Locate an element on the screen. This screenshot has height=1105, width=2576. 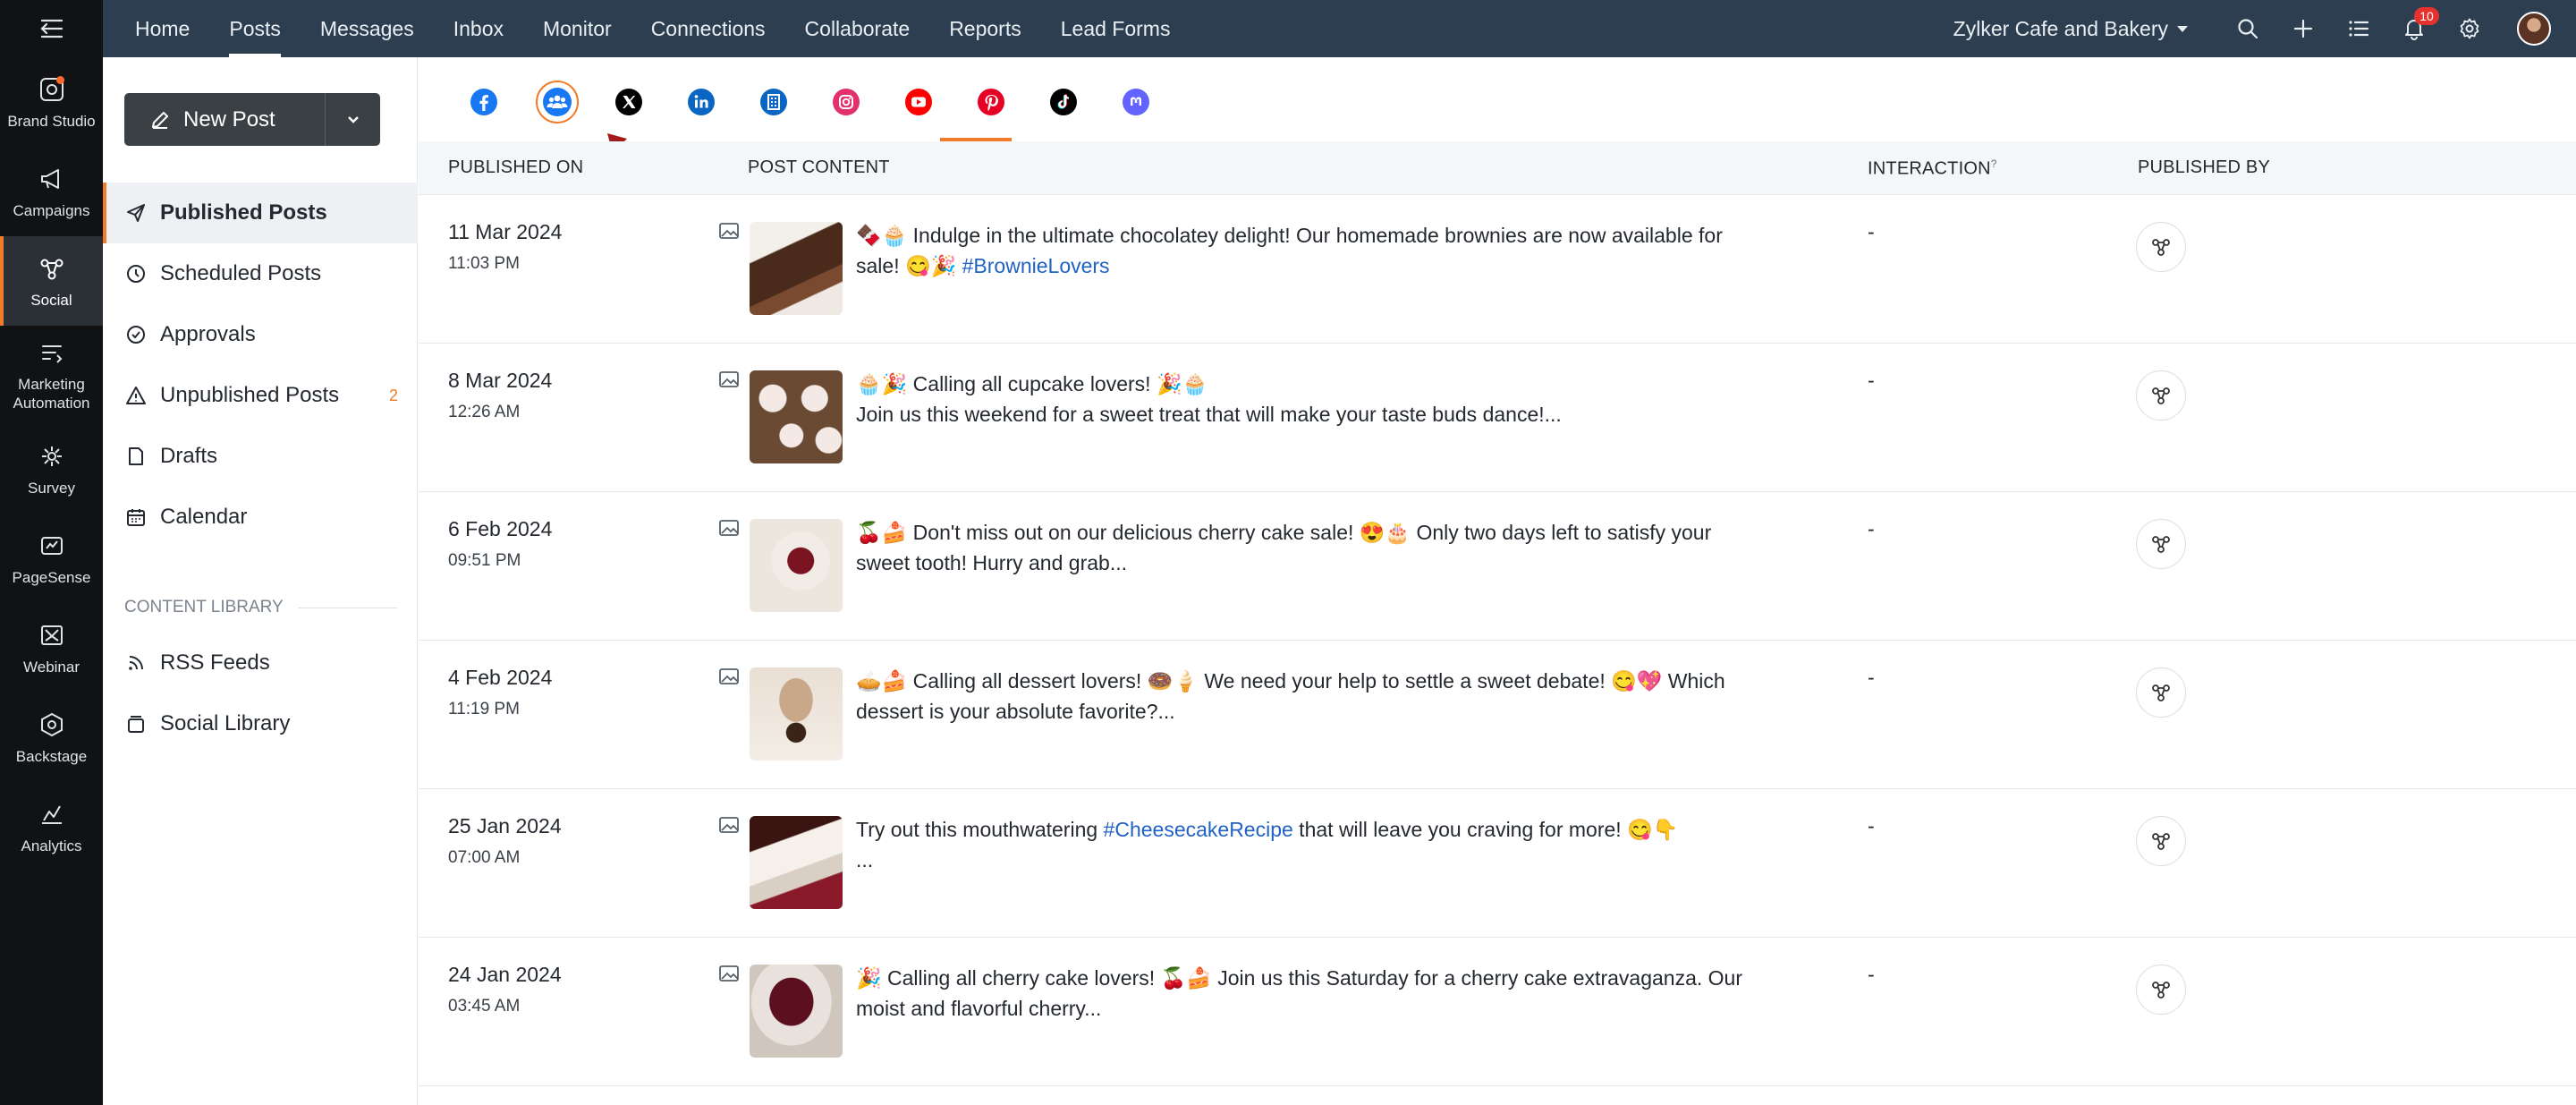
rail-label: Backstage is located at coordinates (51, 756).